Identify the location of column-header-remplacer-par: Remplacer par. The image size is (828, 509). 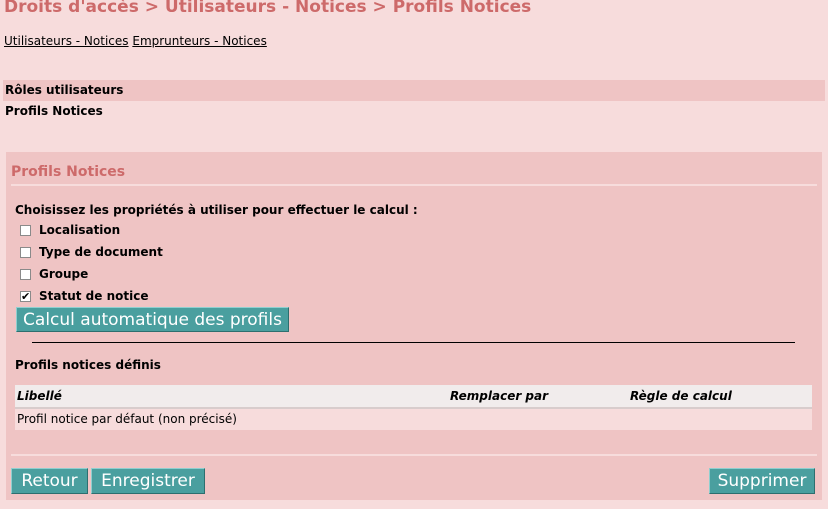
(499, 396).